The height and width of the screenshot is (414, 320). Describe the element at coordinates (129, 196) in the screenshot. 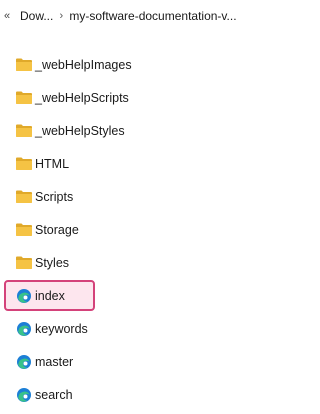

I see `list-item: Scripts` at that location.